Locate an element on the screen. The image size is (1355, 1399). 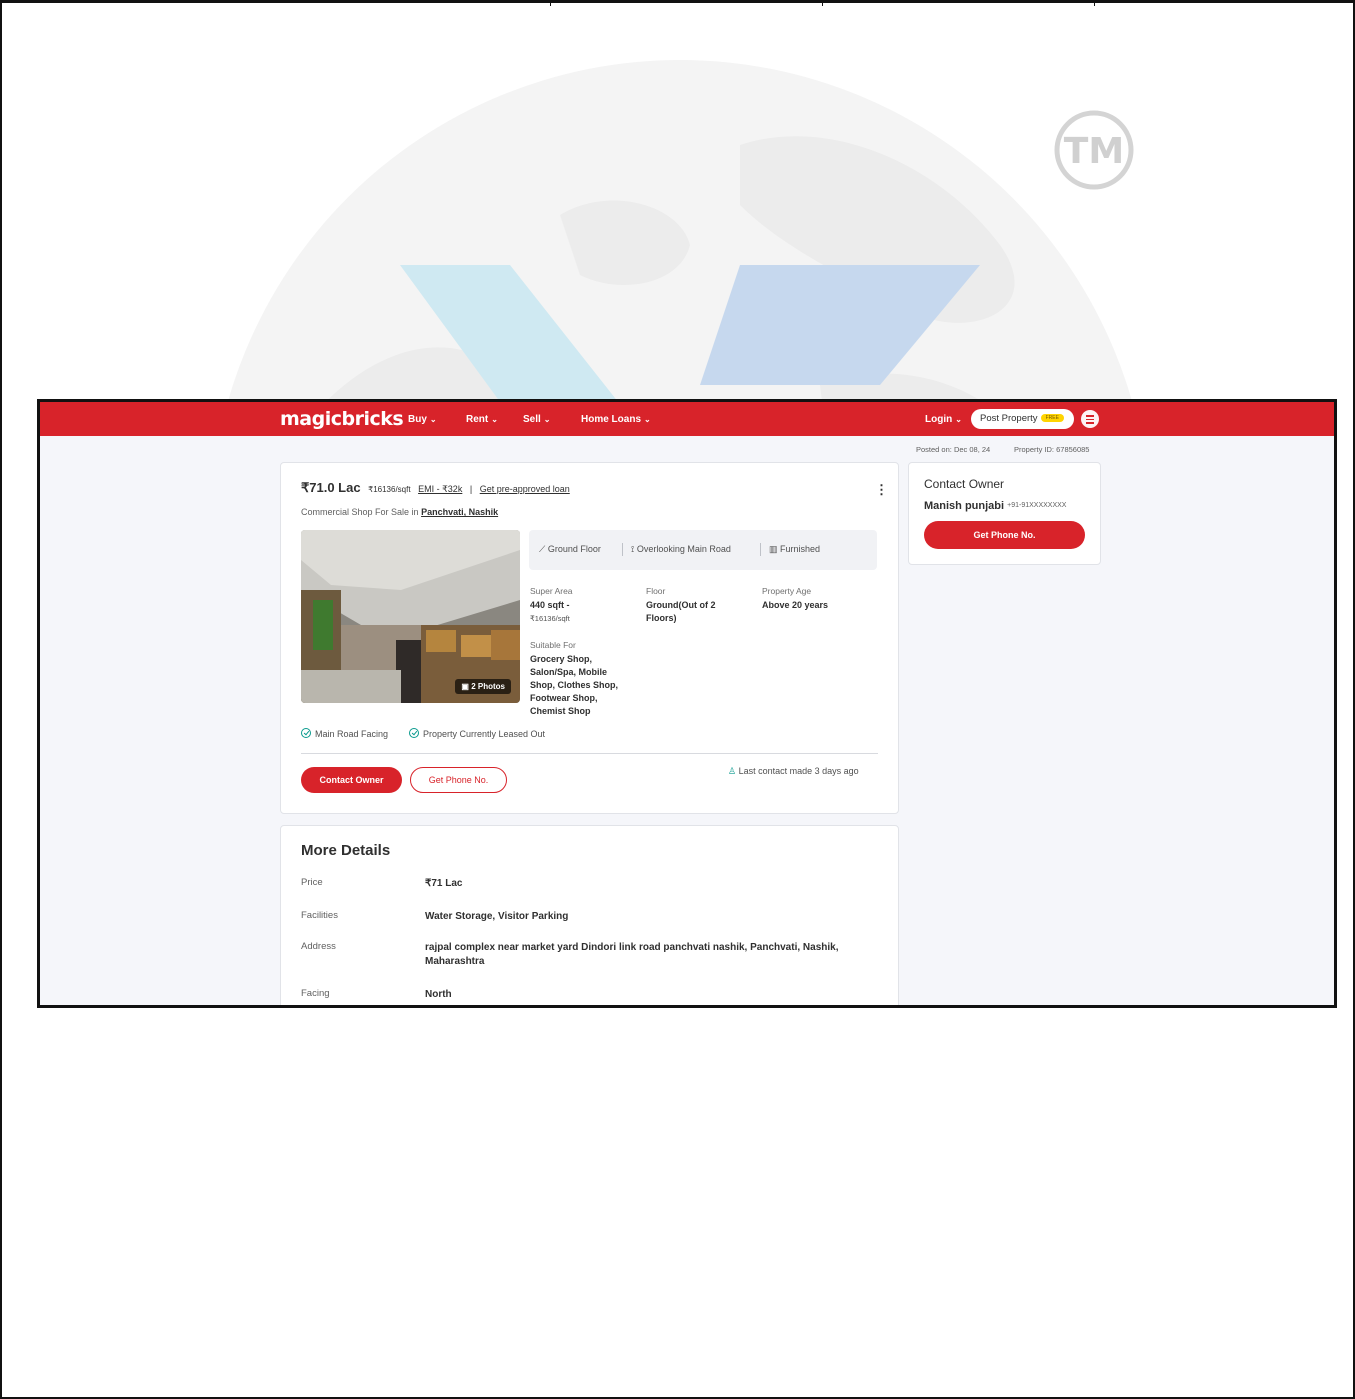
tag-main-road-facing-label: Main Road Facing is located at coordinates (352, 734).